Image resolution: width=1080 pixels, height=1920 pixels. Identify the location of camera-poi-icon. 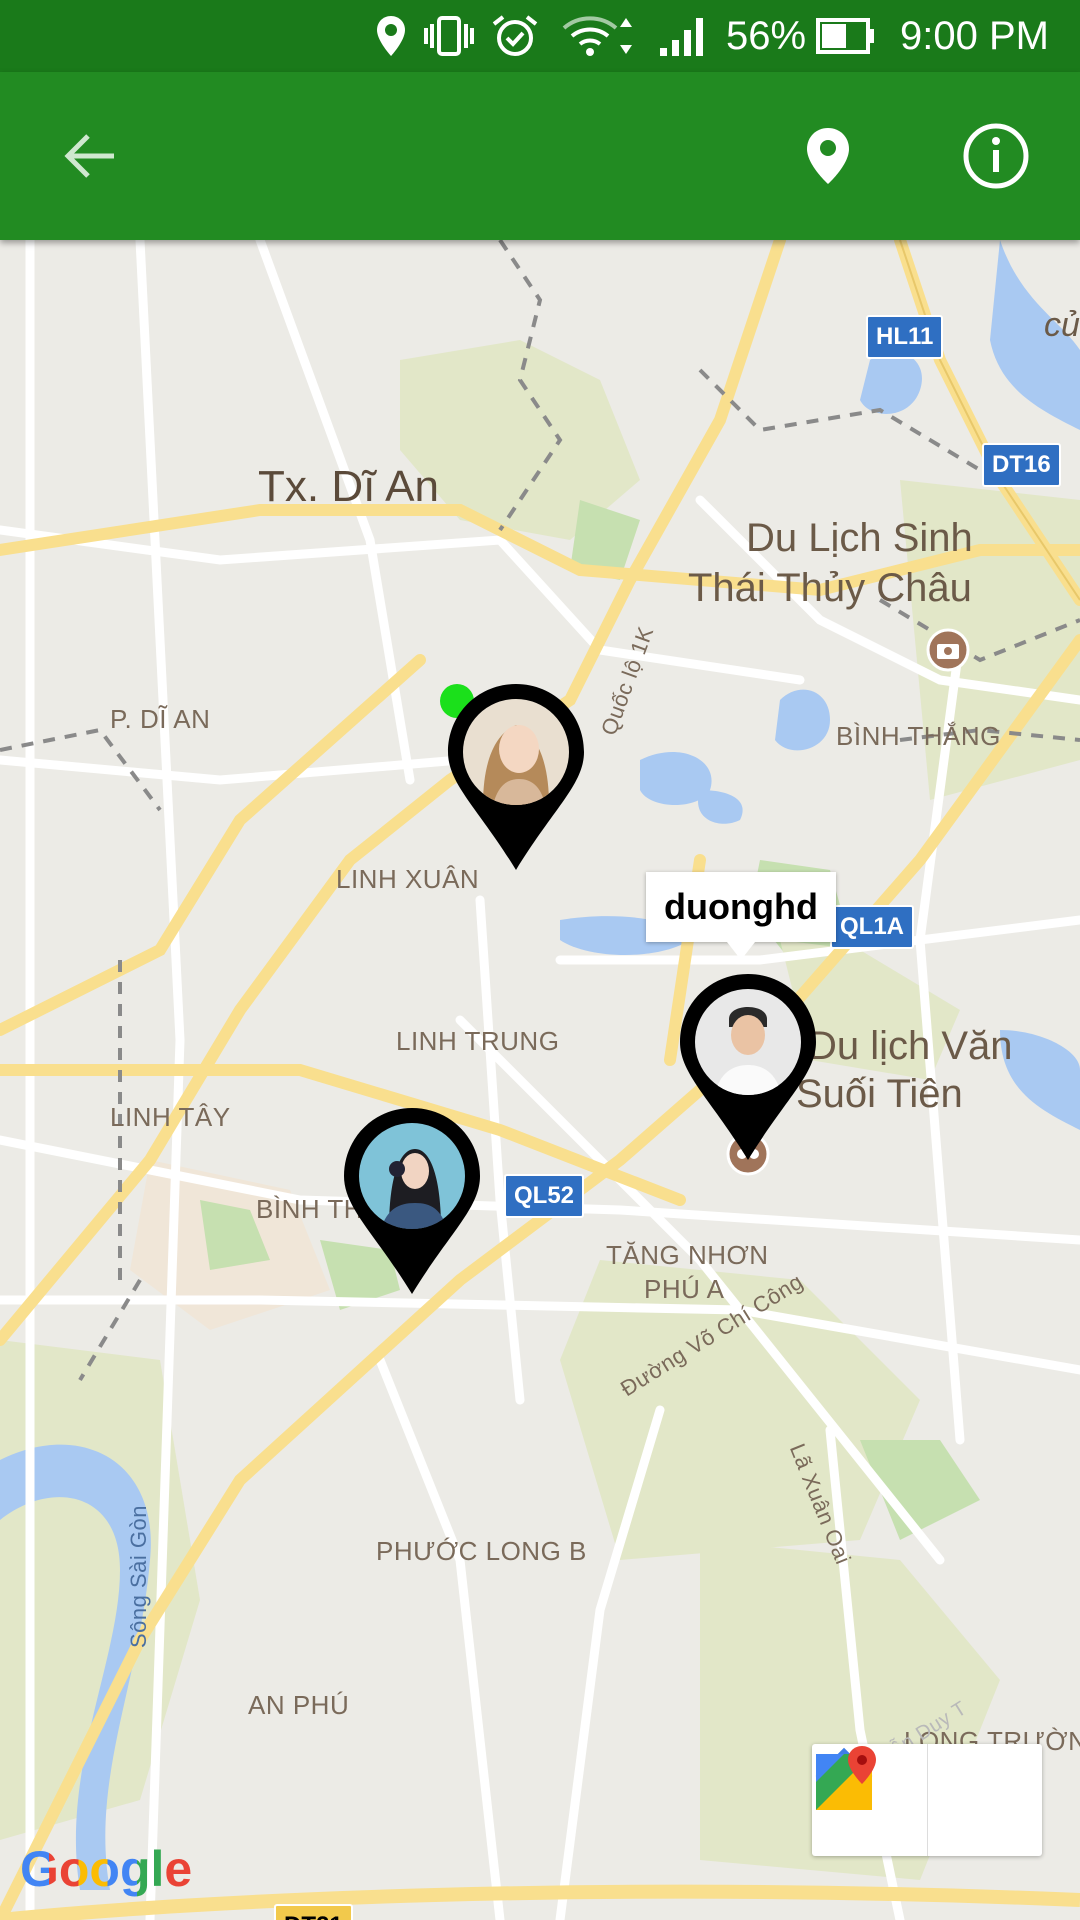
(948, 650).